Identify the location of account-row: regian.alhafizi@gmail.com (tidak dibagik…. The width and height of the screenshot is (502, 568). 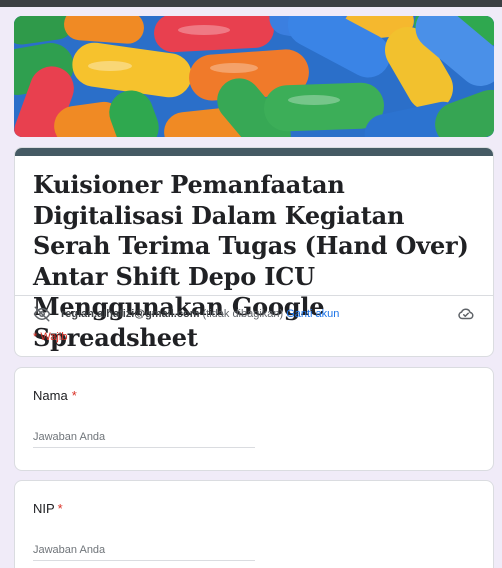
(254, 314).